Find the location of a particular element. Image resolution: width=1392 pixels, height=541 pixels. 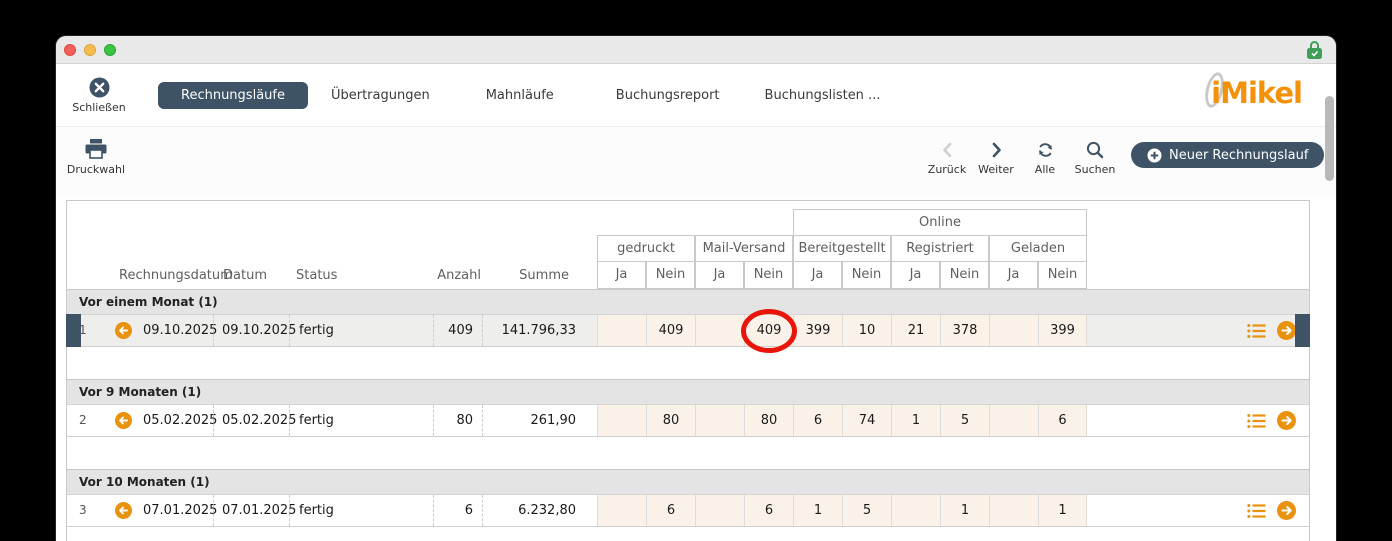

tab-rechnungslaeufe: Rechnungsläufe is located at coordinates (233, 95).